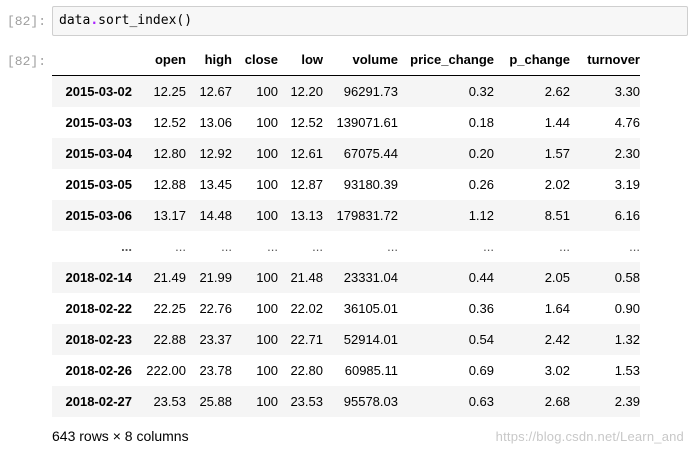 Image resolution: width=692 pixels, height=456 pixels. Describe the element at coordinates (446, 60) in the screenshot. I see `column-header-price-change: price_change` at that location.